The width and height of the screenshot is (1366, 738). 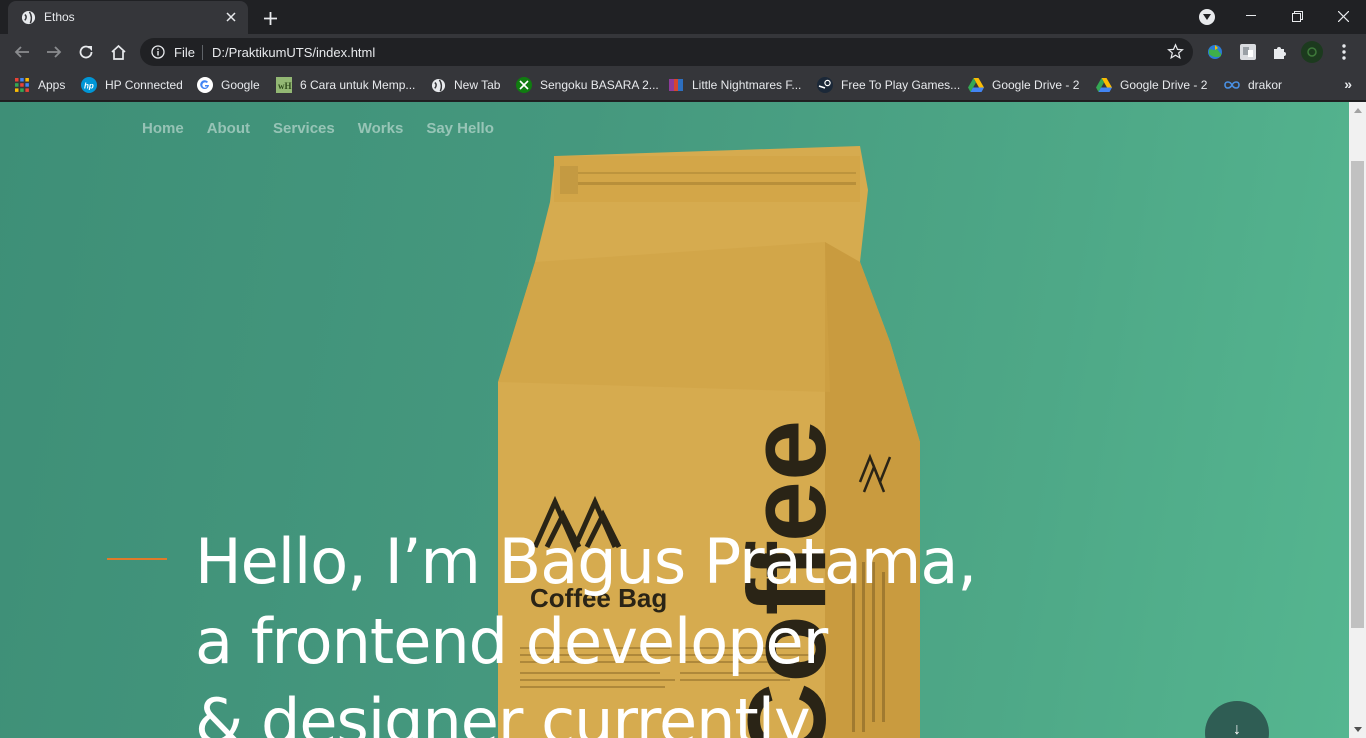 I want to click on restore-button, so click(x=1297, y=16).